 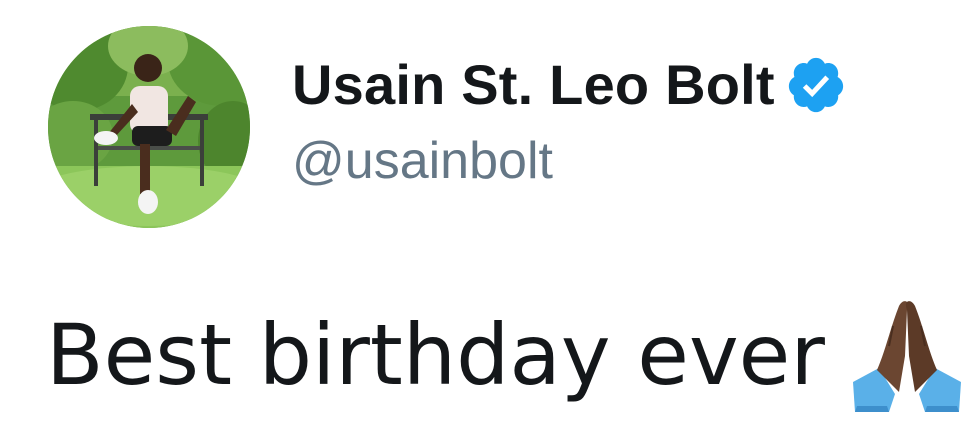 What do you see at coordinates (569, 161) in the screenshot?
I see `author-handle: @usainbolt` at bounding box center [569, 161].